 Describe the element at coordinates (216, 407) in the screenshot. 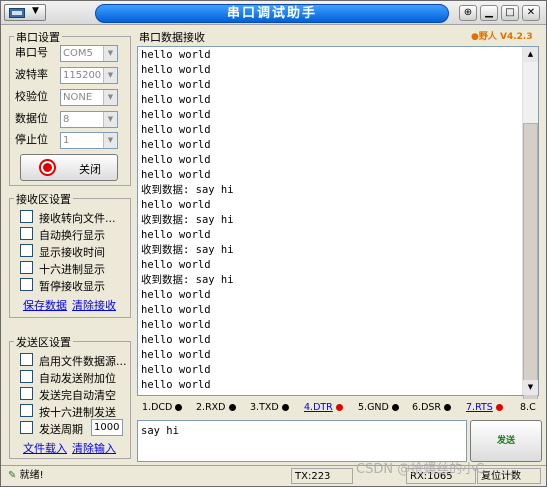

I see `rxd-indicator: 2.RXD` at that location.